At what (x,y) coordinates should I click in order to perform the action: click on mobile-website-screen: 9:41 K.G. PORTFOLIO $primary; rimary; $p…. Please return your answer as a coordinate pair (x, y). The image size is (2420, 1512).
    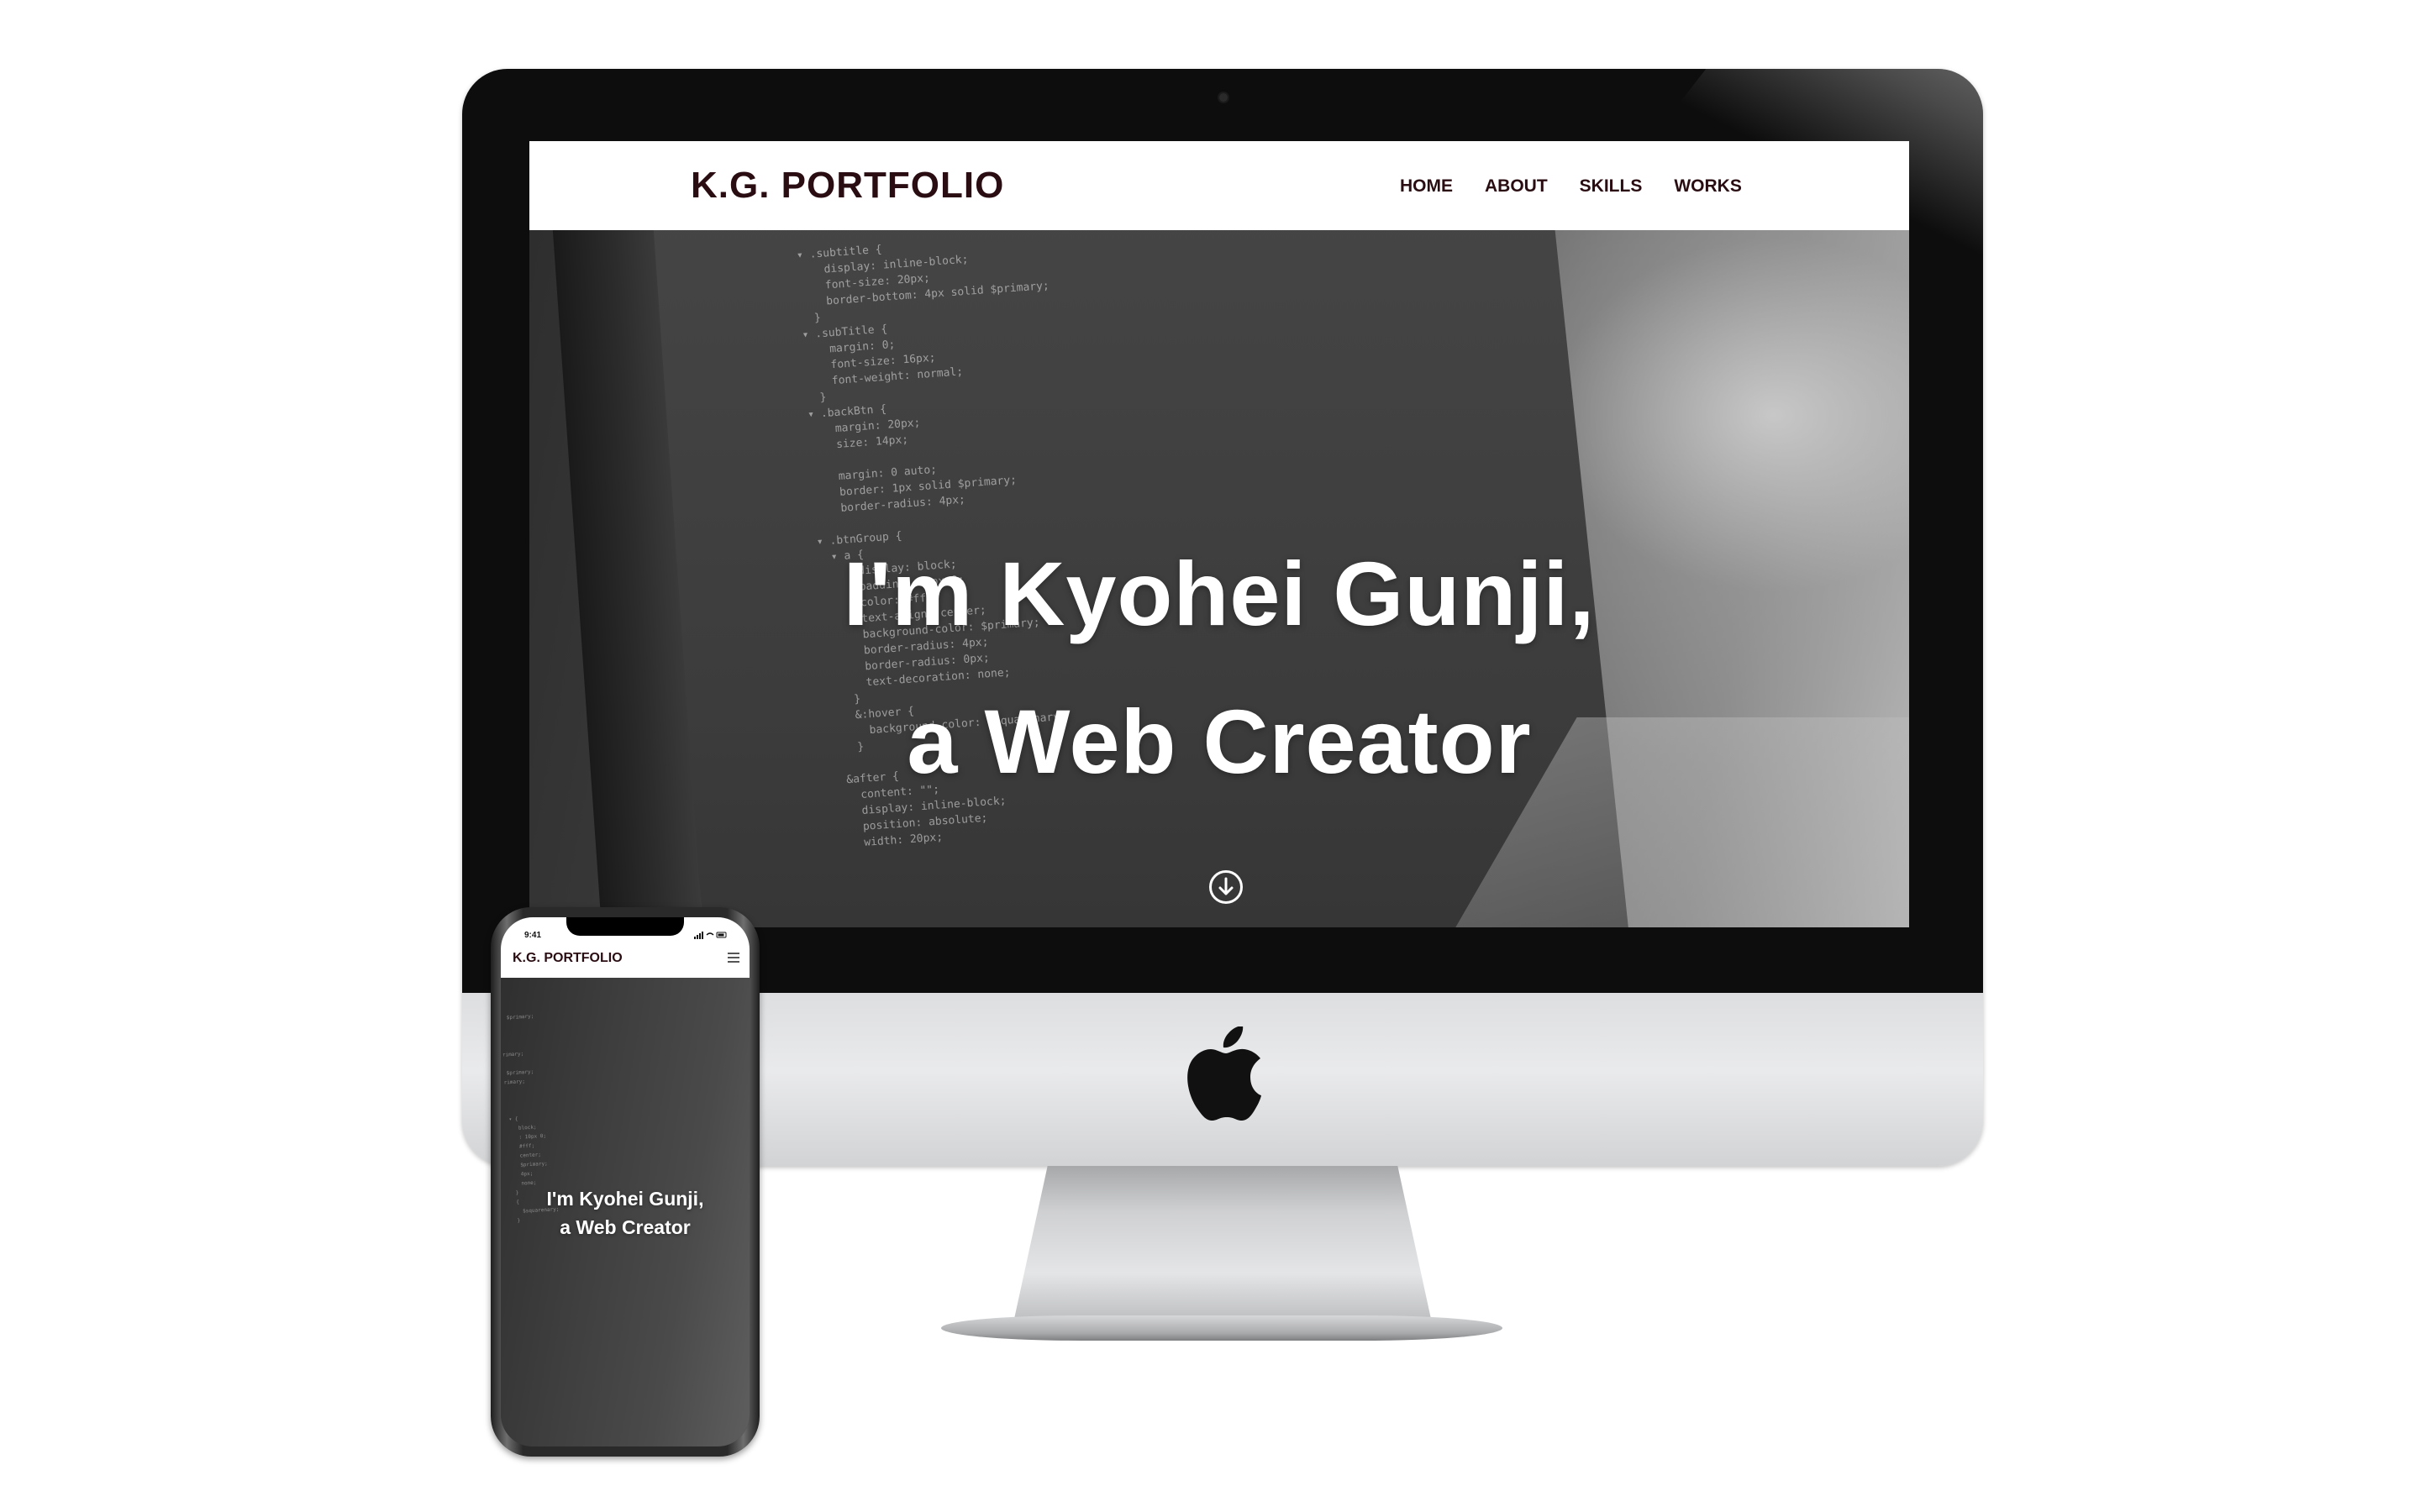
    Looking at the image, I should click on (626, 1181).